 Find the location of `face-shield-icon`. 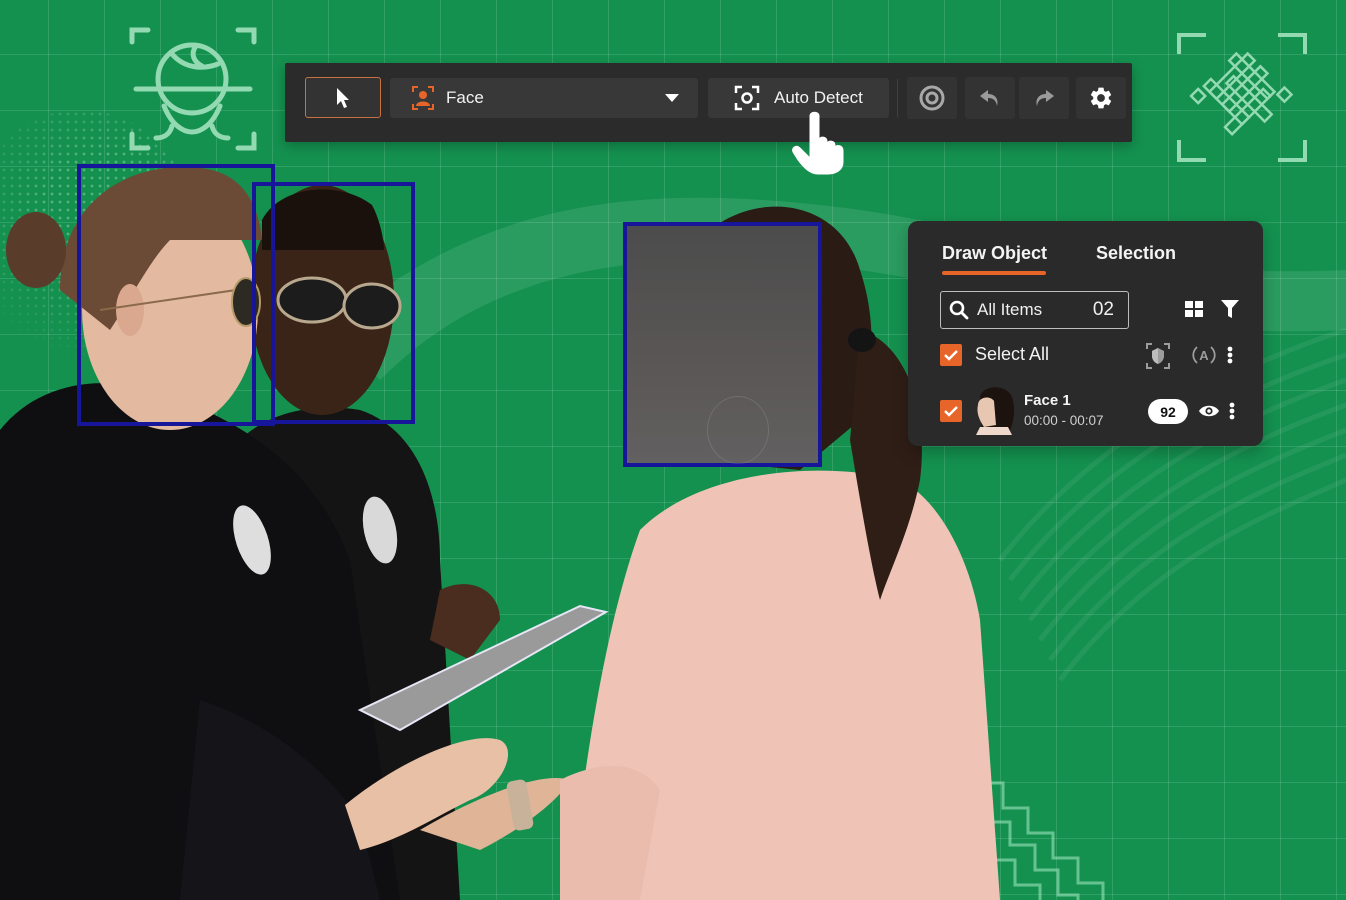

face-shield-icon is located at coordinates (1158, 356).